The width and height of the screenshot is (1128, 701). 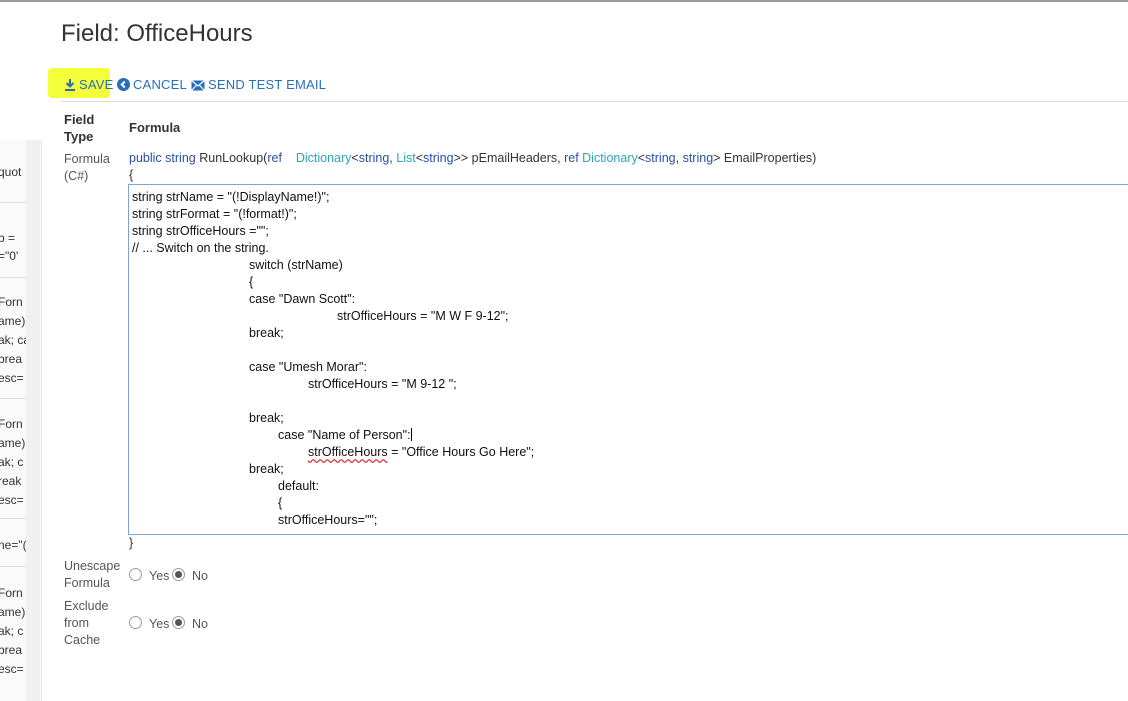 I want to click on code-line: switch (strName), so click(x=296, y=265).